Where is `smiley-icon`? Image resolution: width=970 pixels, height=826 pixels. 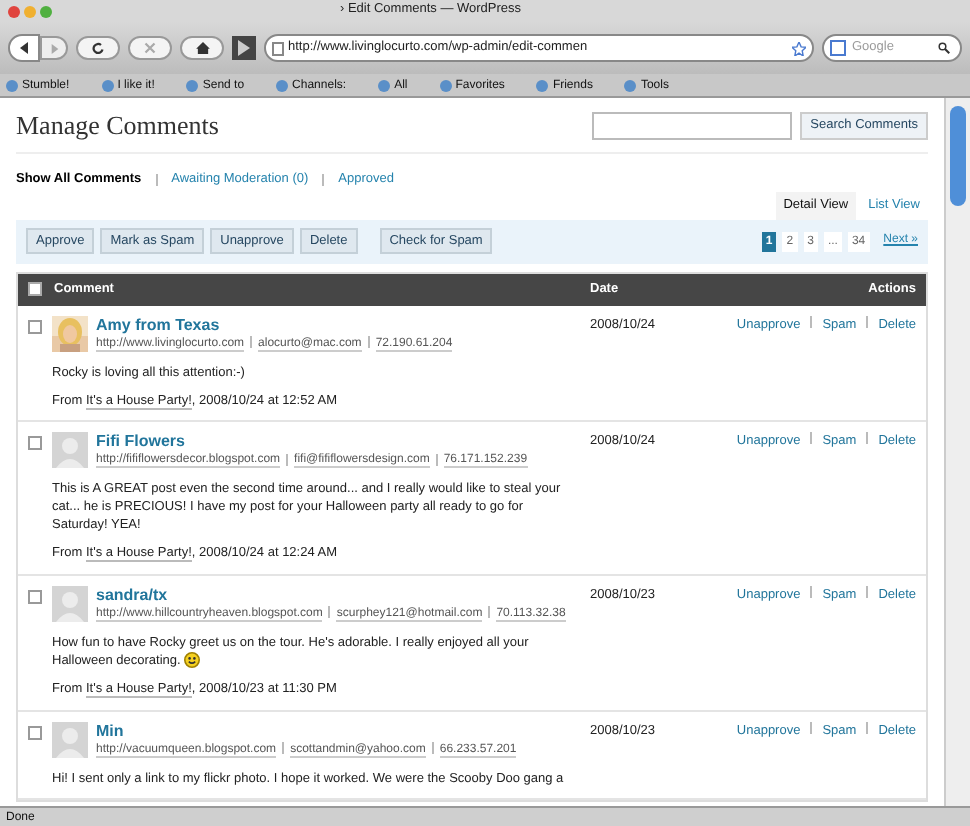
smiley-icon is located at coordinates (192, 660).